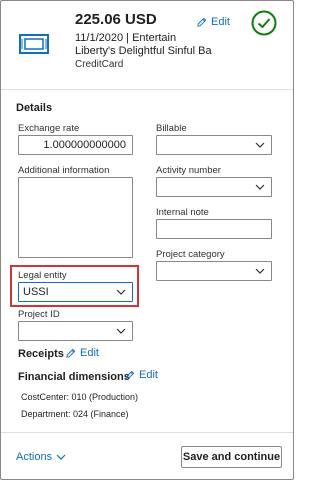 The image size is (320, 480). What do you see at coordinates (84, 145) in the screenshot?
I see `exchange-rate-value: 1.000000000000` at bounding box center [84, 145].